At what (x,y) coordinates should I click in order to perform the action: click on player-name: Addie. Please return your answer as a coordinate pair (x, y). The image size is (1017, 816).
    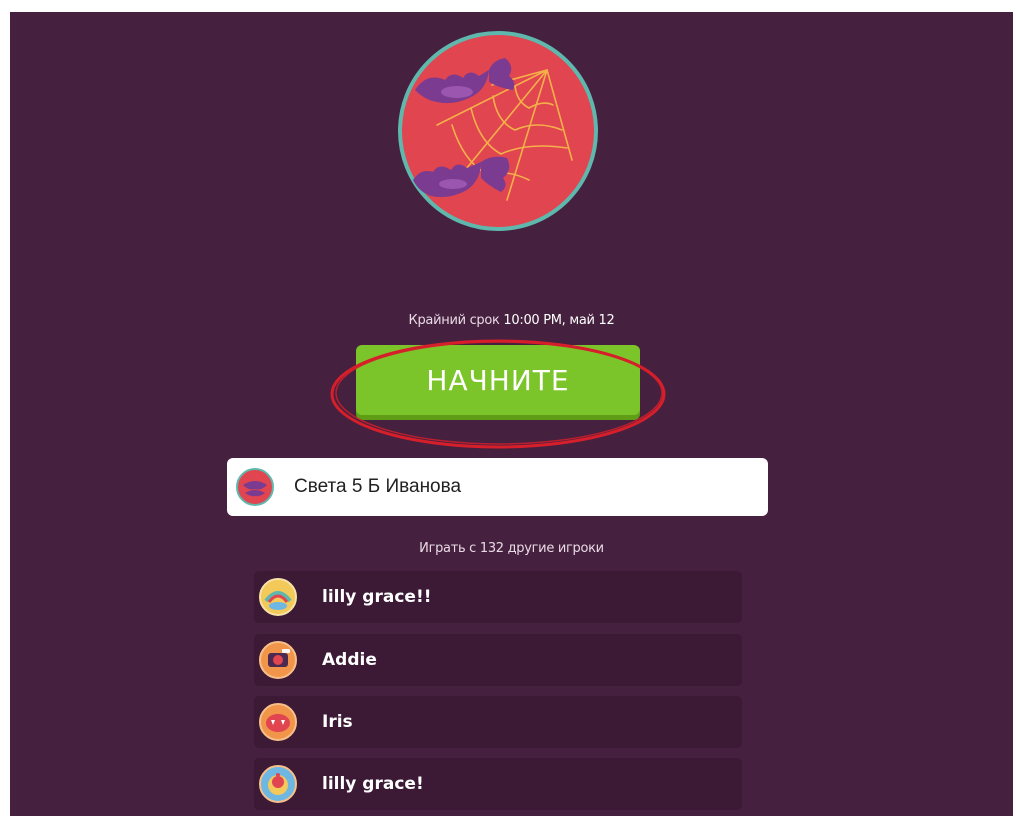
    Looking at the image, I should click on (349, 660).